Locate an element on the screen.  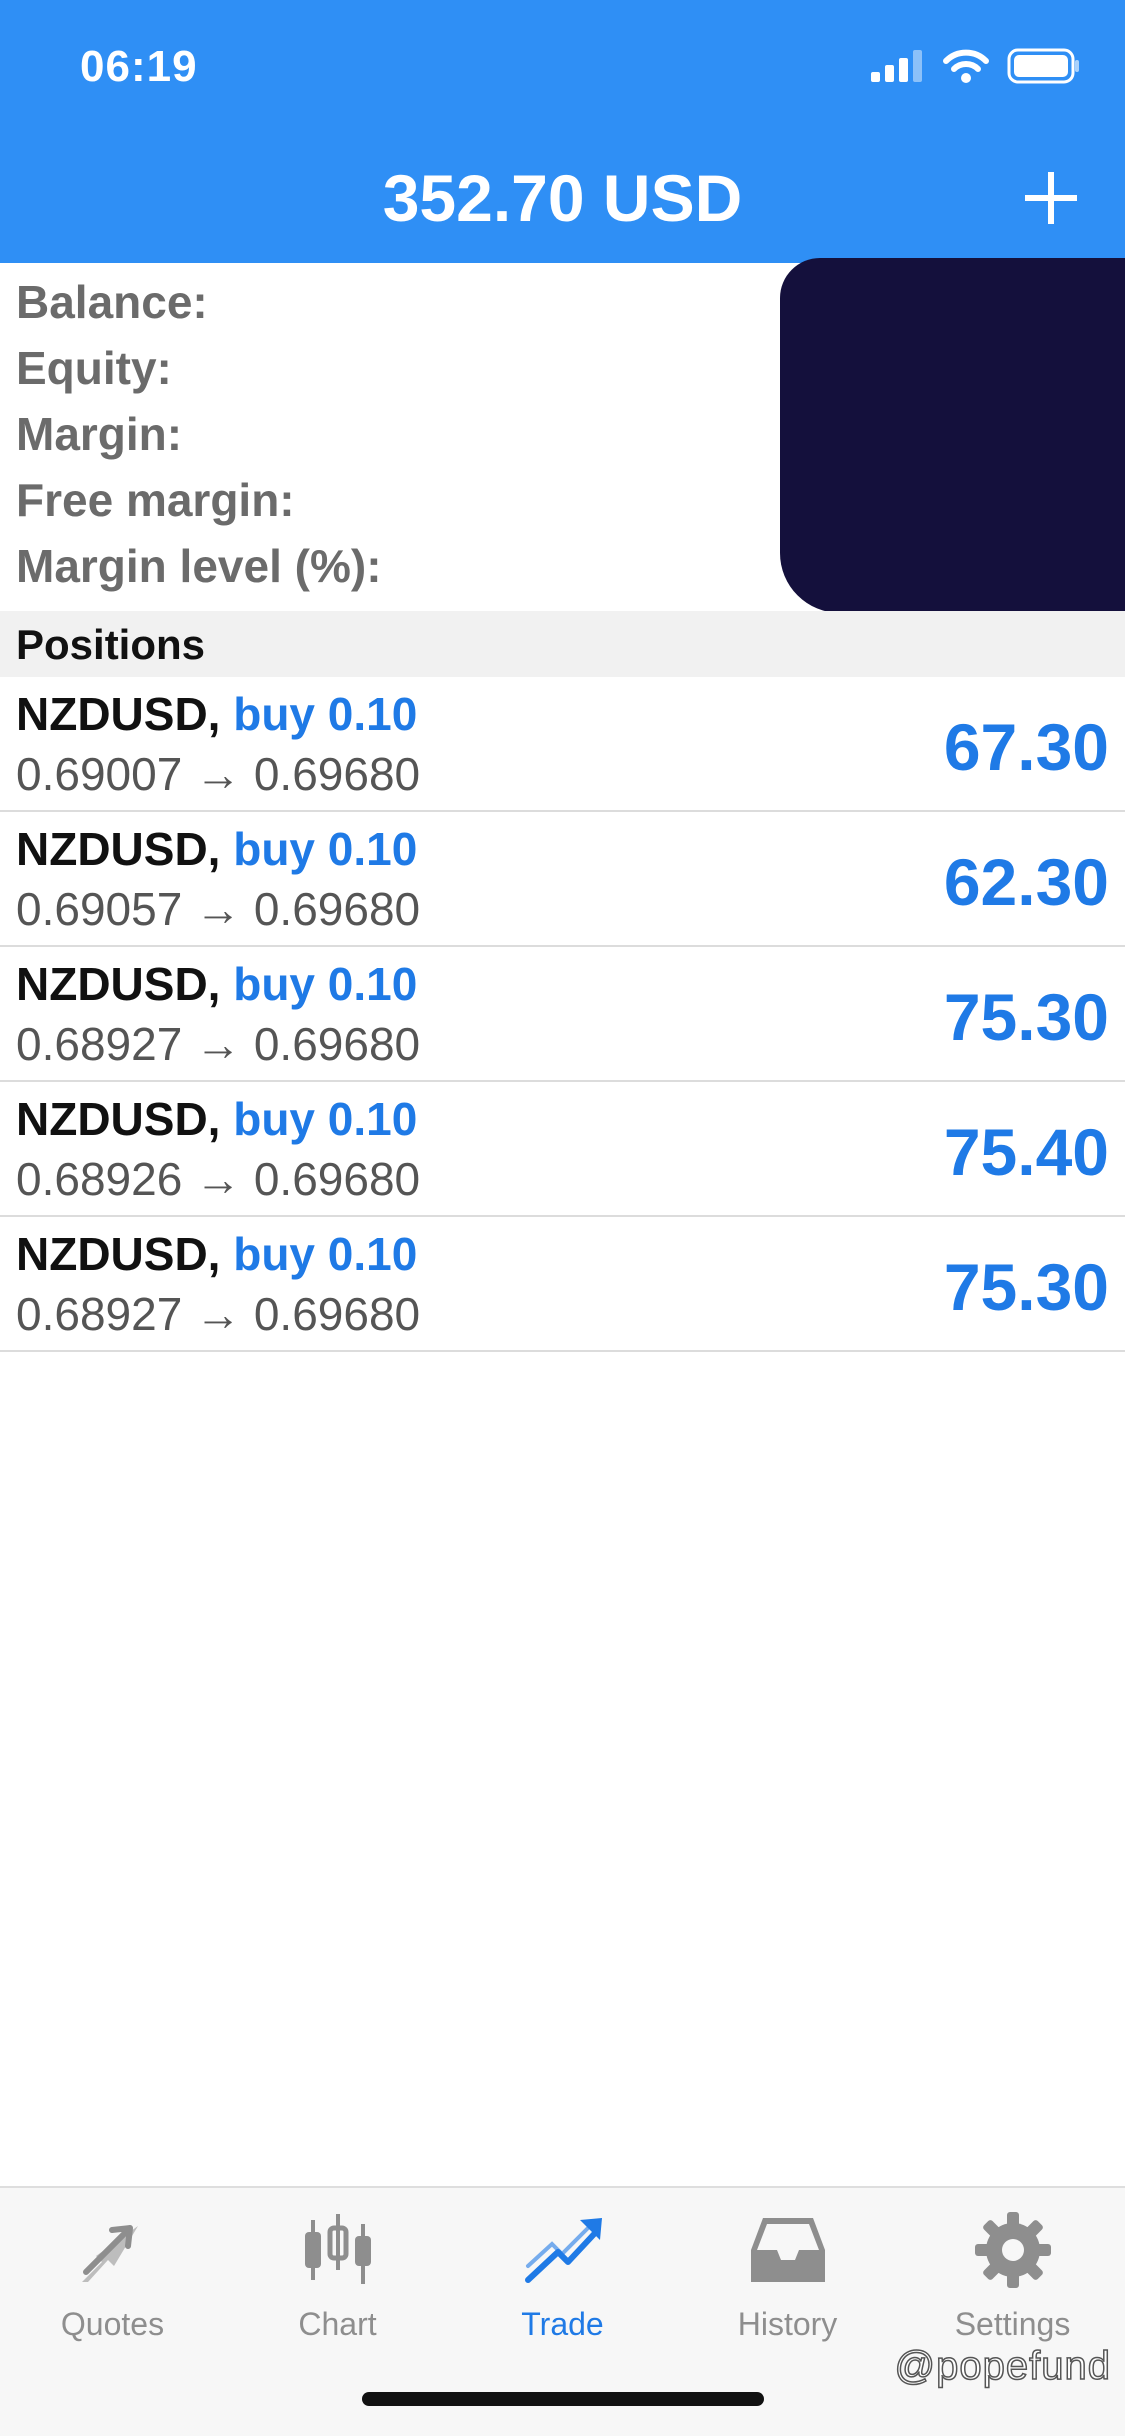
tab-chart: Chart is located at coordinates (337, 2276).